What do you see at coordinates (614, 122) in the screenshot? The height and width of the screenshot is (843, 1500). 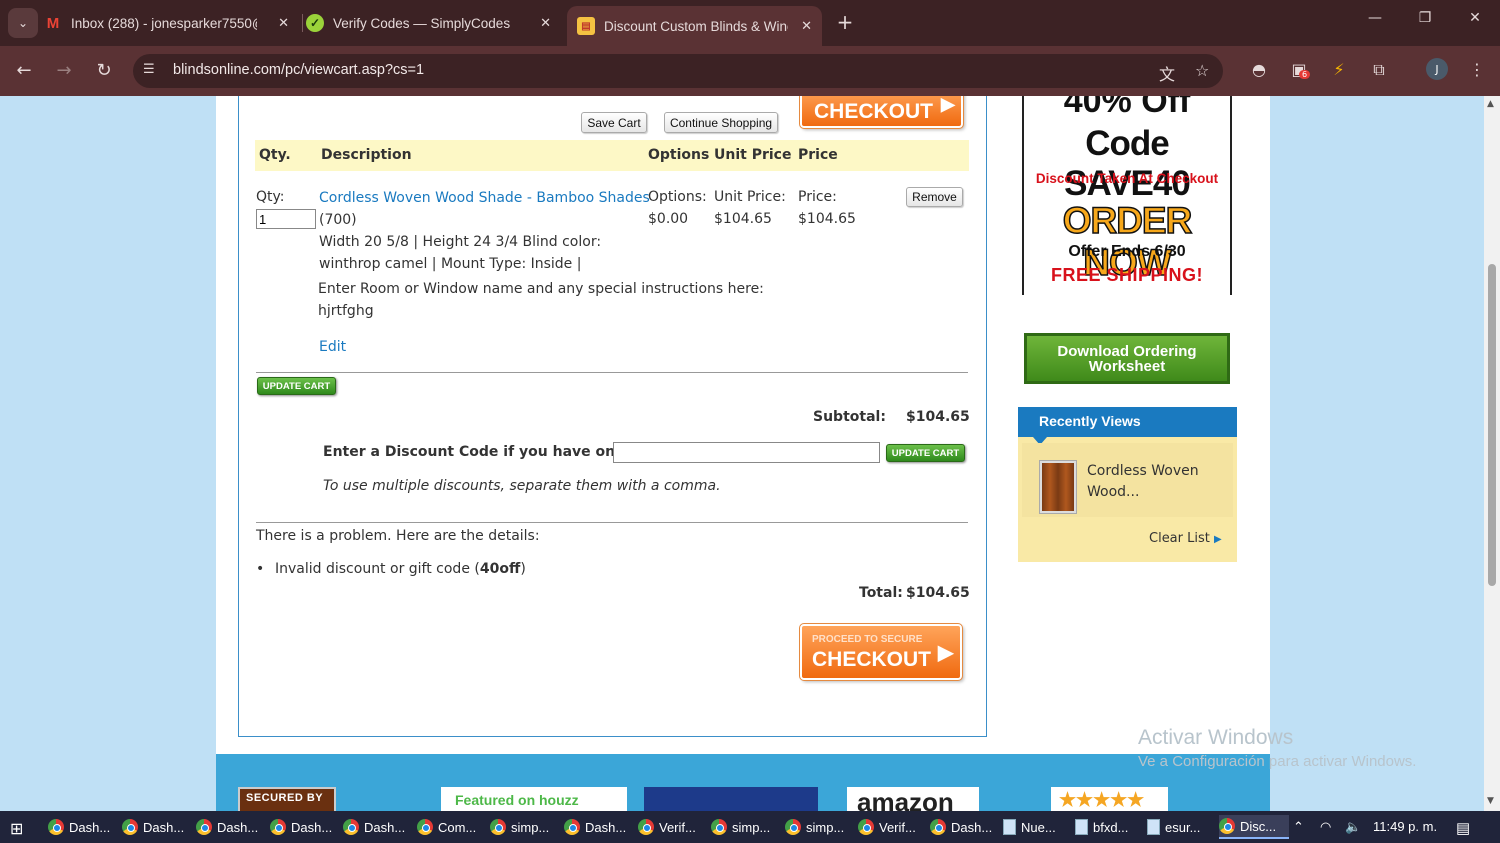 I see `save-cart-button: Save Cart` at bounding box center [614, 122].